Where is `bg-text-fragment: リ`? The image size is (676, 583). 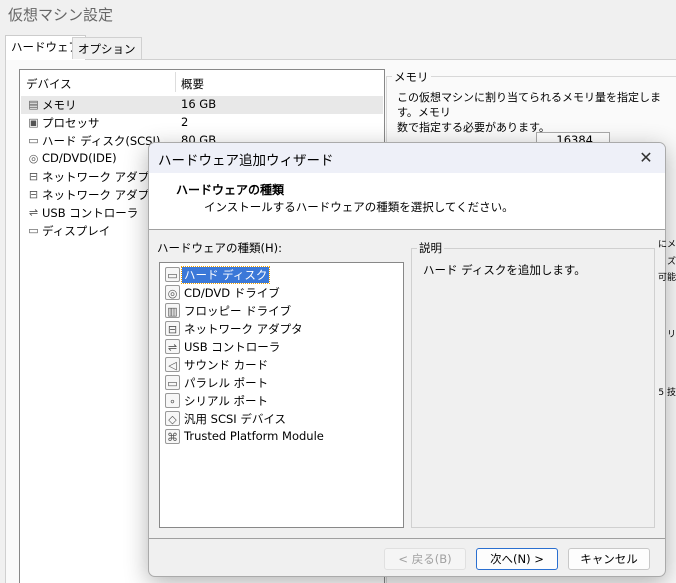 bg-text-fragment: リ is located at coordinates (671, 335).